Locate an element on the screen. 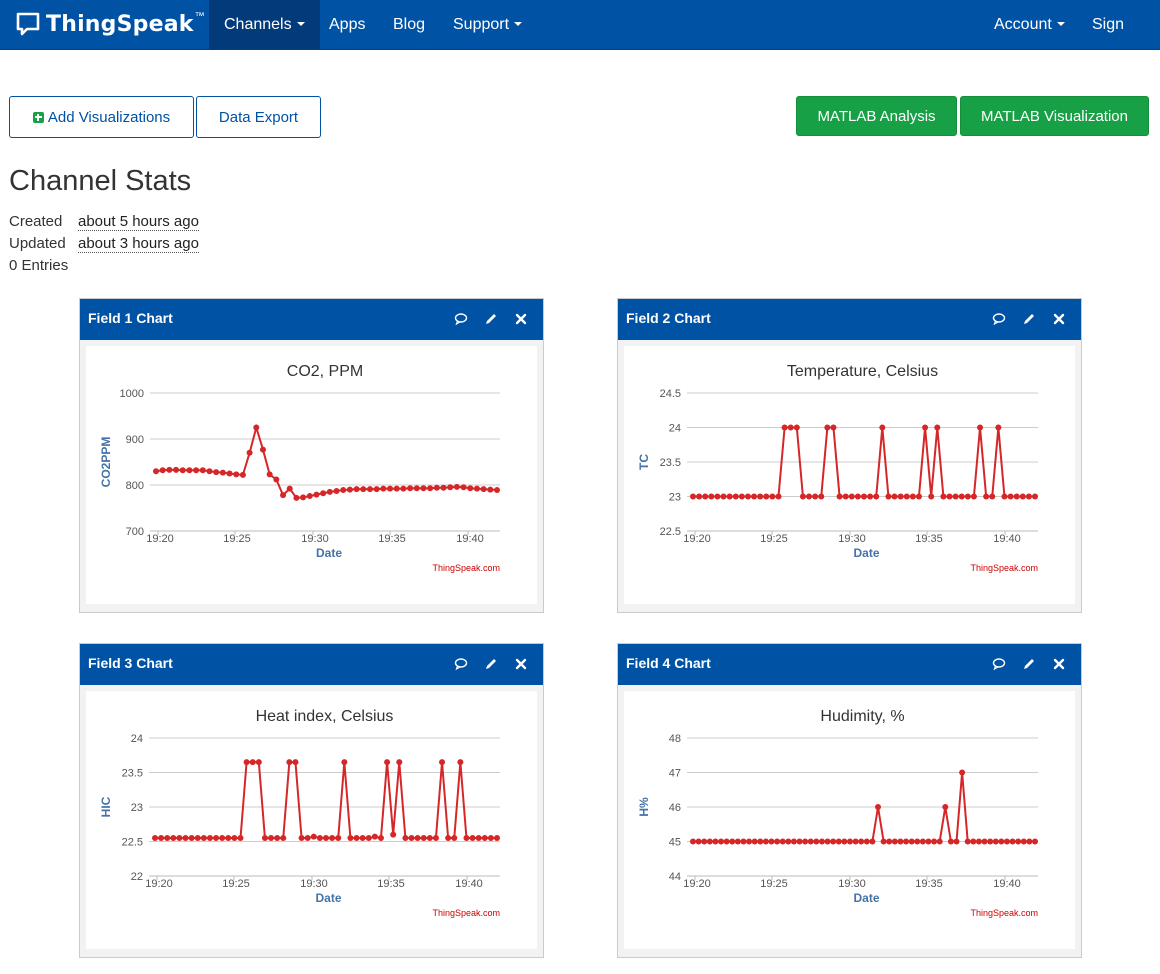  x-tick-label: 19:20 is located at coordinates (697, 539).